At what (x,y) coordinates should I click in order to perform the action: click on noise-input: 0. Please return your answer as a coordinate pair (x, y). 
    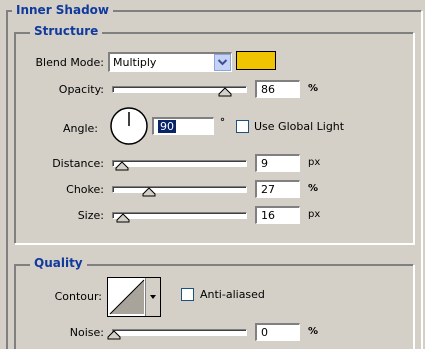
    Looking at the image, I should click on (277, 332).